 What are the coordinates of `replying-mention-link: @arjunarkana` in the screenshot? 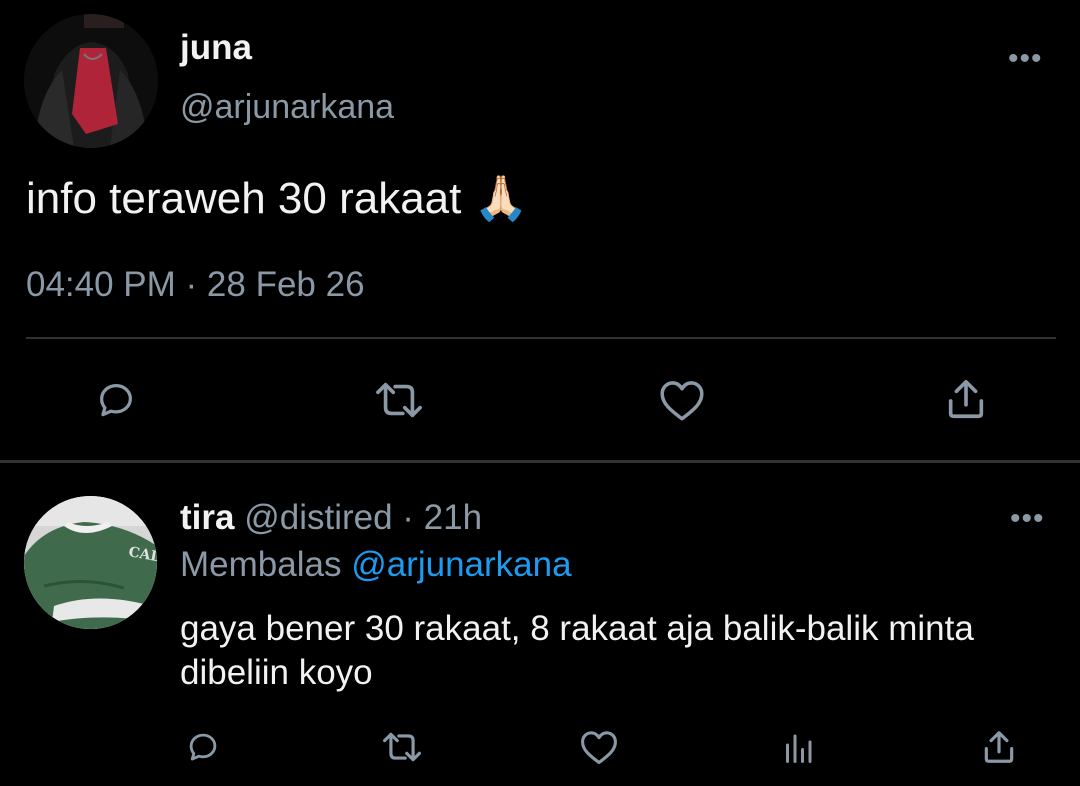 It's located at (461, 564).